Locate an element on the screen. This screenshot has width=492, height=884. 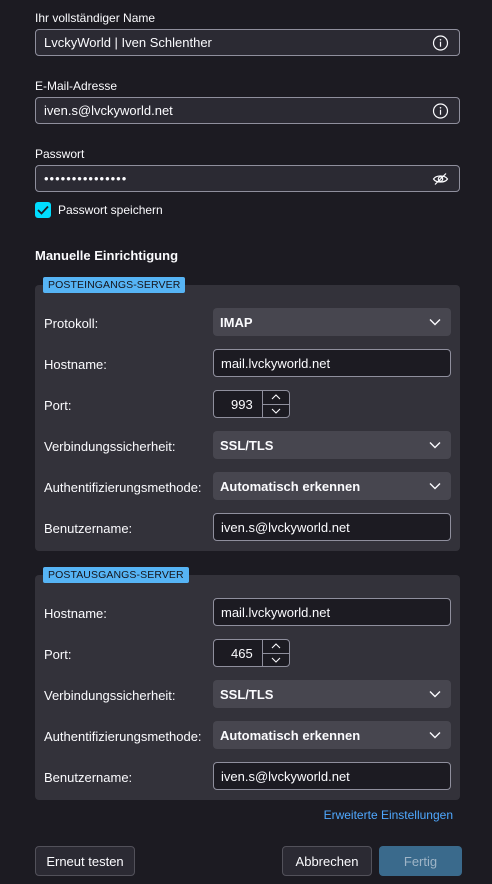
email-label: E-Mail-Adresse is located at coordinates (76, 86).